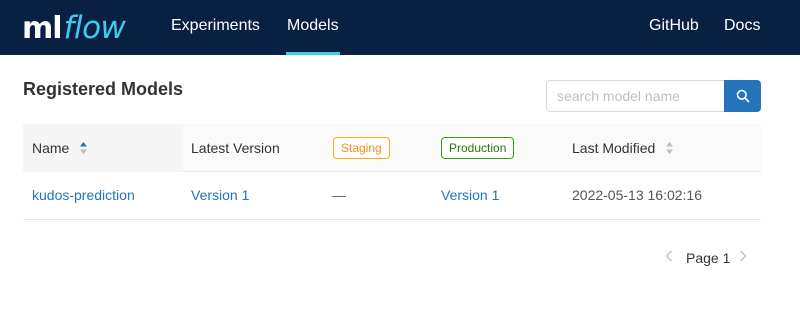 The height and width of the screenshot is (328, 800). What do you see at coordinates (42, 28) in the screenshot?
I see `logo-ml-text: ml` at bounding box center [42, 28].